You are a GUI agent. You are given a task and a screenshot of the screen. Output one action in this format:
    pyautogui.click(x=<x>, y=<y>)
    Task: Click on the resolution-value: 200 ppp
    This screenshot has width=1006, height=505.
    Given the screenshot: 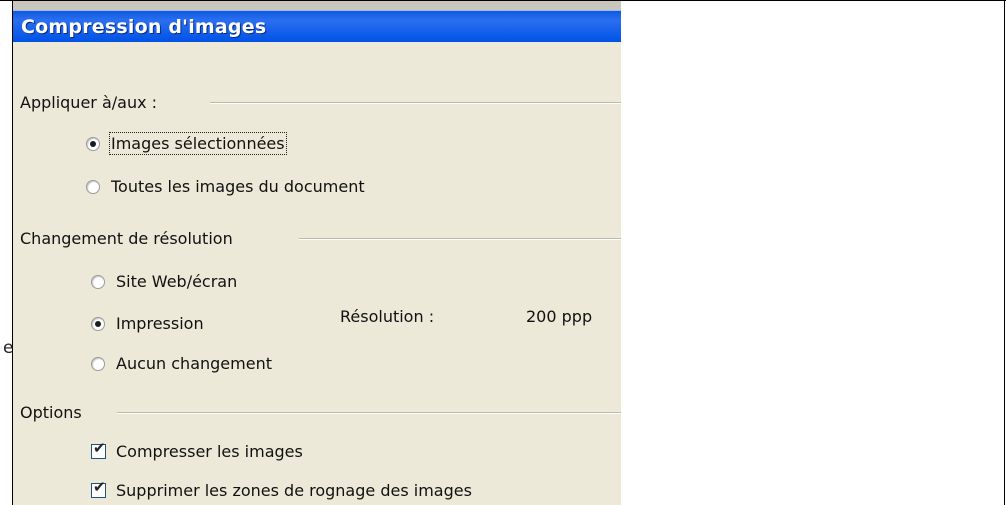 What is the action you would take?
    pyautogui.click(x=559, y=316)
    